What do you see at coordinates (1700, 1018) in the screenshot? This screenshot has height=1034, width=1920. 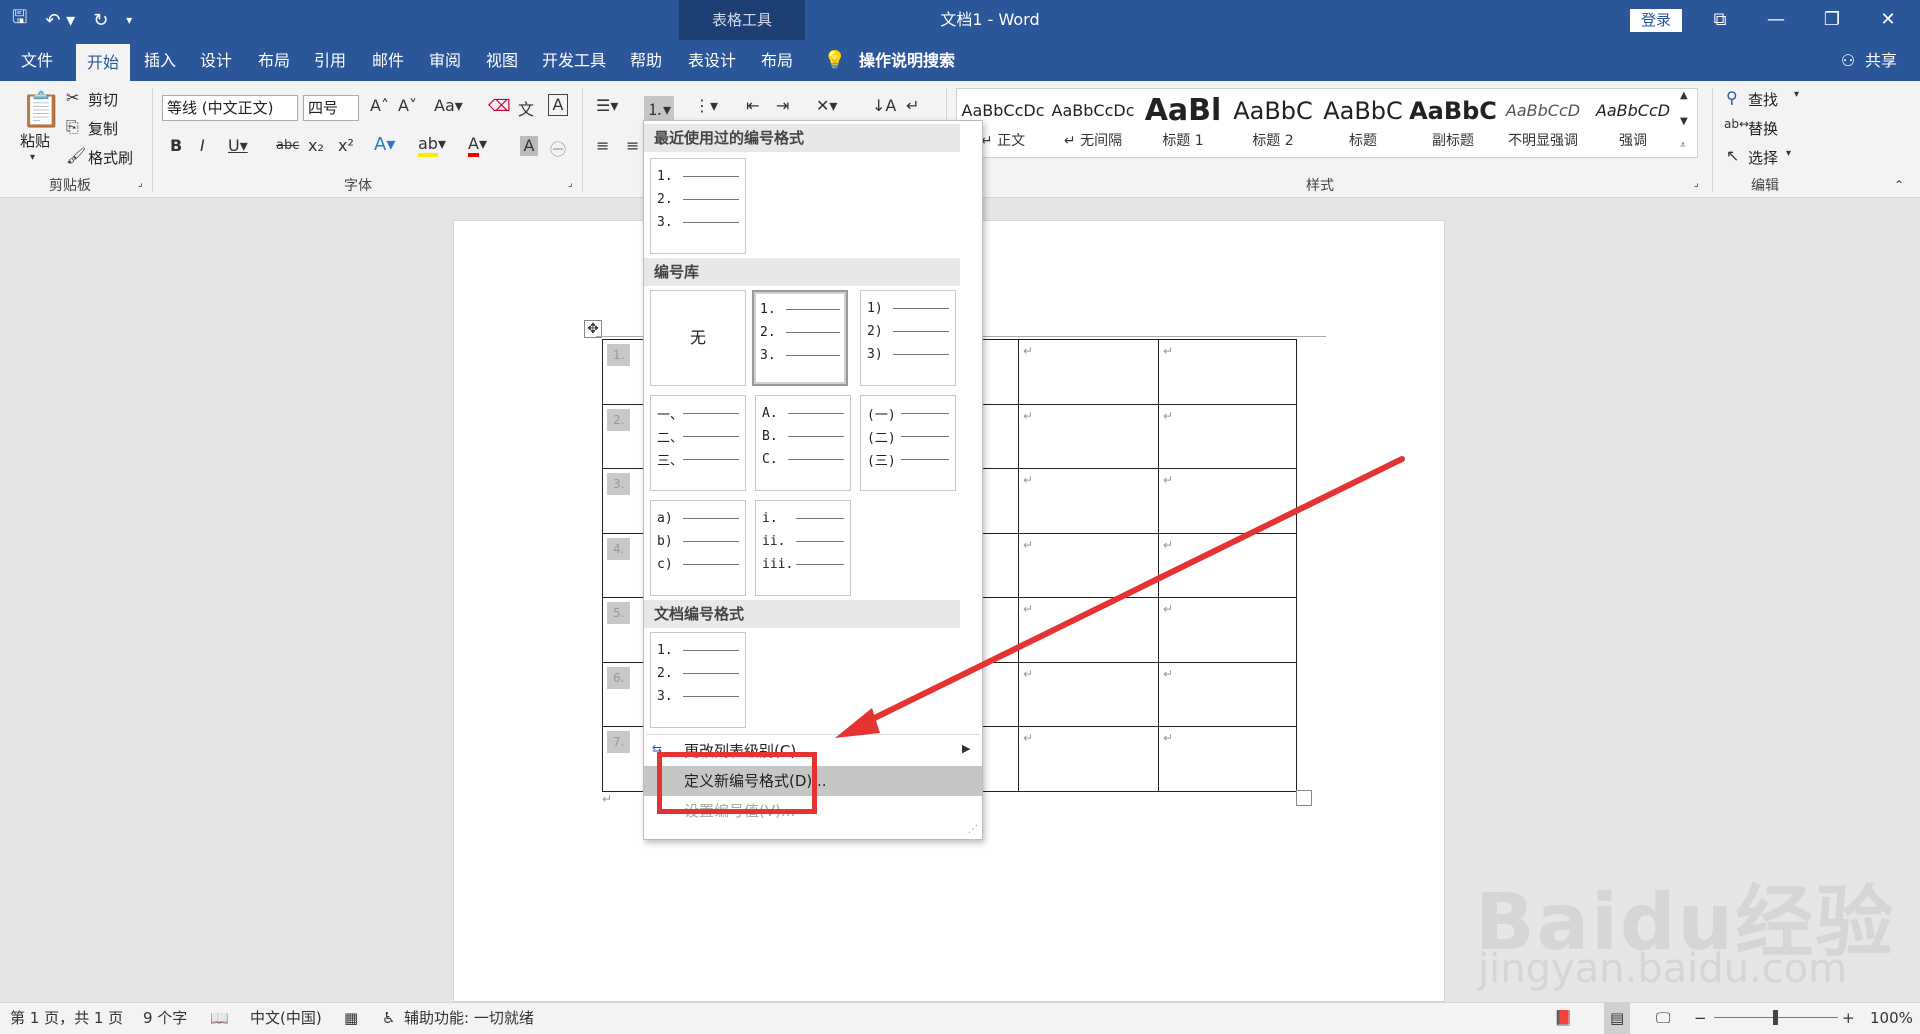 I see `zoom-out-icon: −` at bounding box center [1700, 1018].